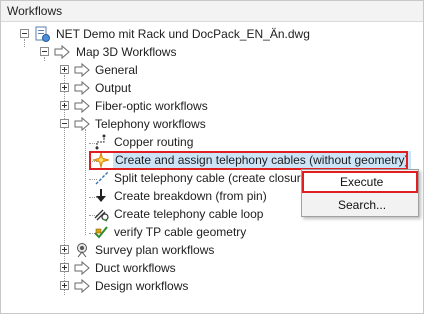 Image resolution: width=424 pixels, height=314 pixels. What do you see at coordinates (100, 142) in the screenshot?
I see `routing-path-icon` at bounding box center [100, 142].